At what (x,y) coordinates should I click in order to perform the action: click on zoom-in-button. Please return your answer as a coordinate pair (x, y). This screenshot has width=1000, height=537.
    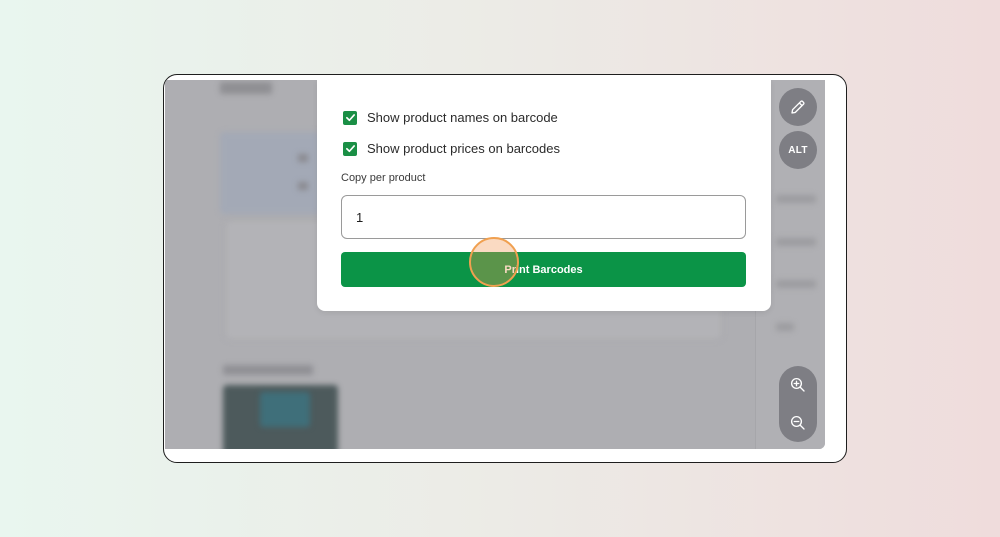
    Looking at the image, I should click on (798, 385).